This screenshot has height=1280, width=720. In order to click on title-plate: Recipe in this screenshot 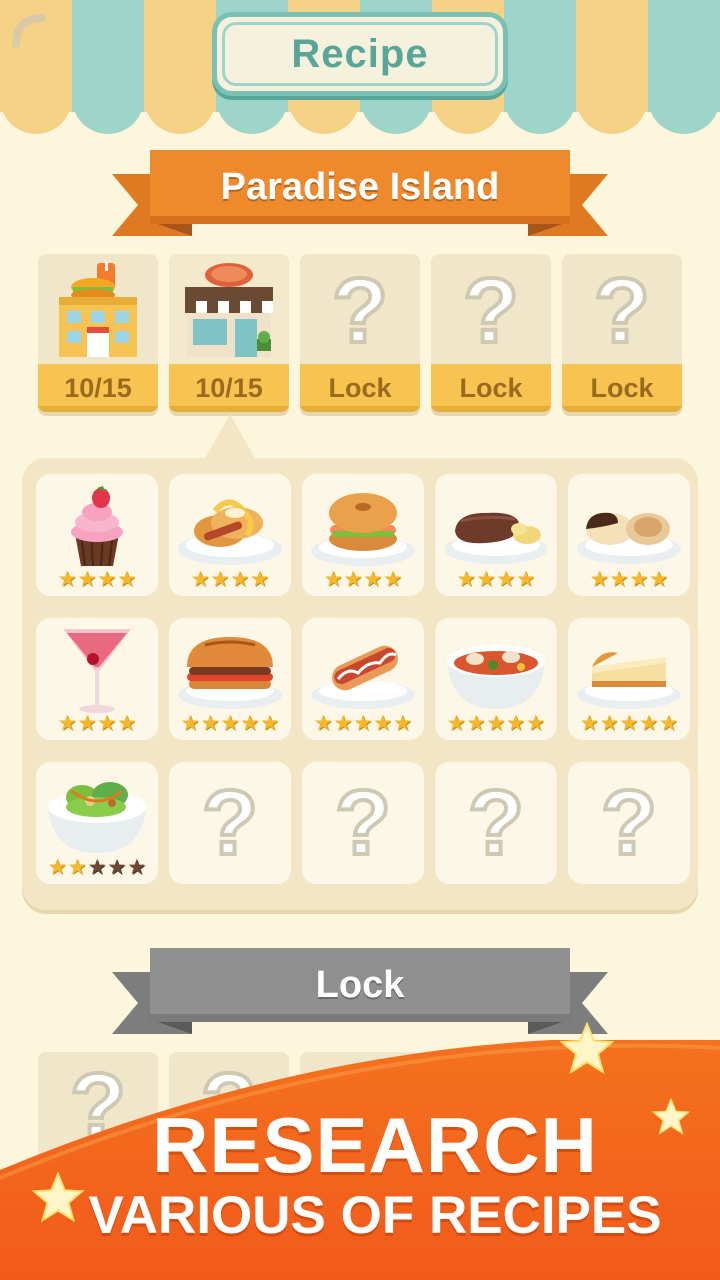, I will do `click(360, 54)`.